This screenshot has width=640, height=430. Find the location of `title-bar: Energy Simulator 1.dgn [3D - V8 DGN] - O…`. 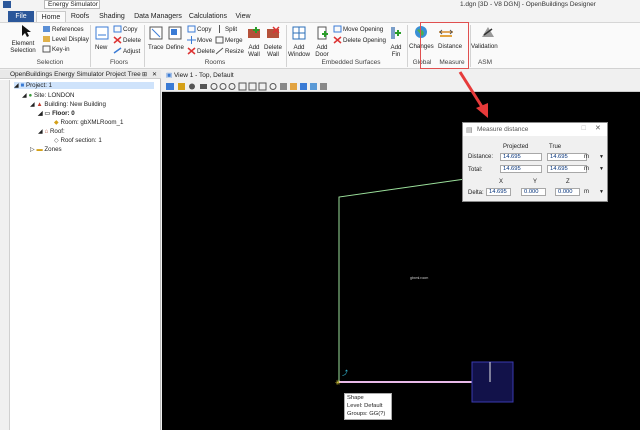

title-bar: Energy Simulator 1.dgn [3D - V8 DGN] - O… is located at coordinates (320, 5).